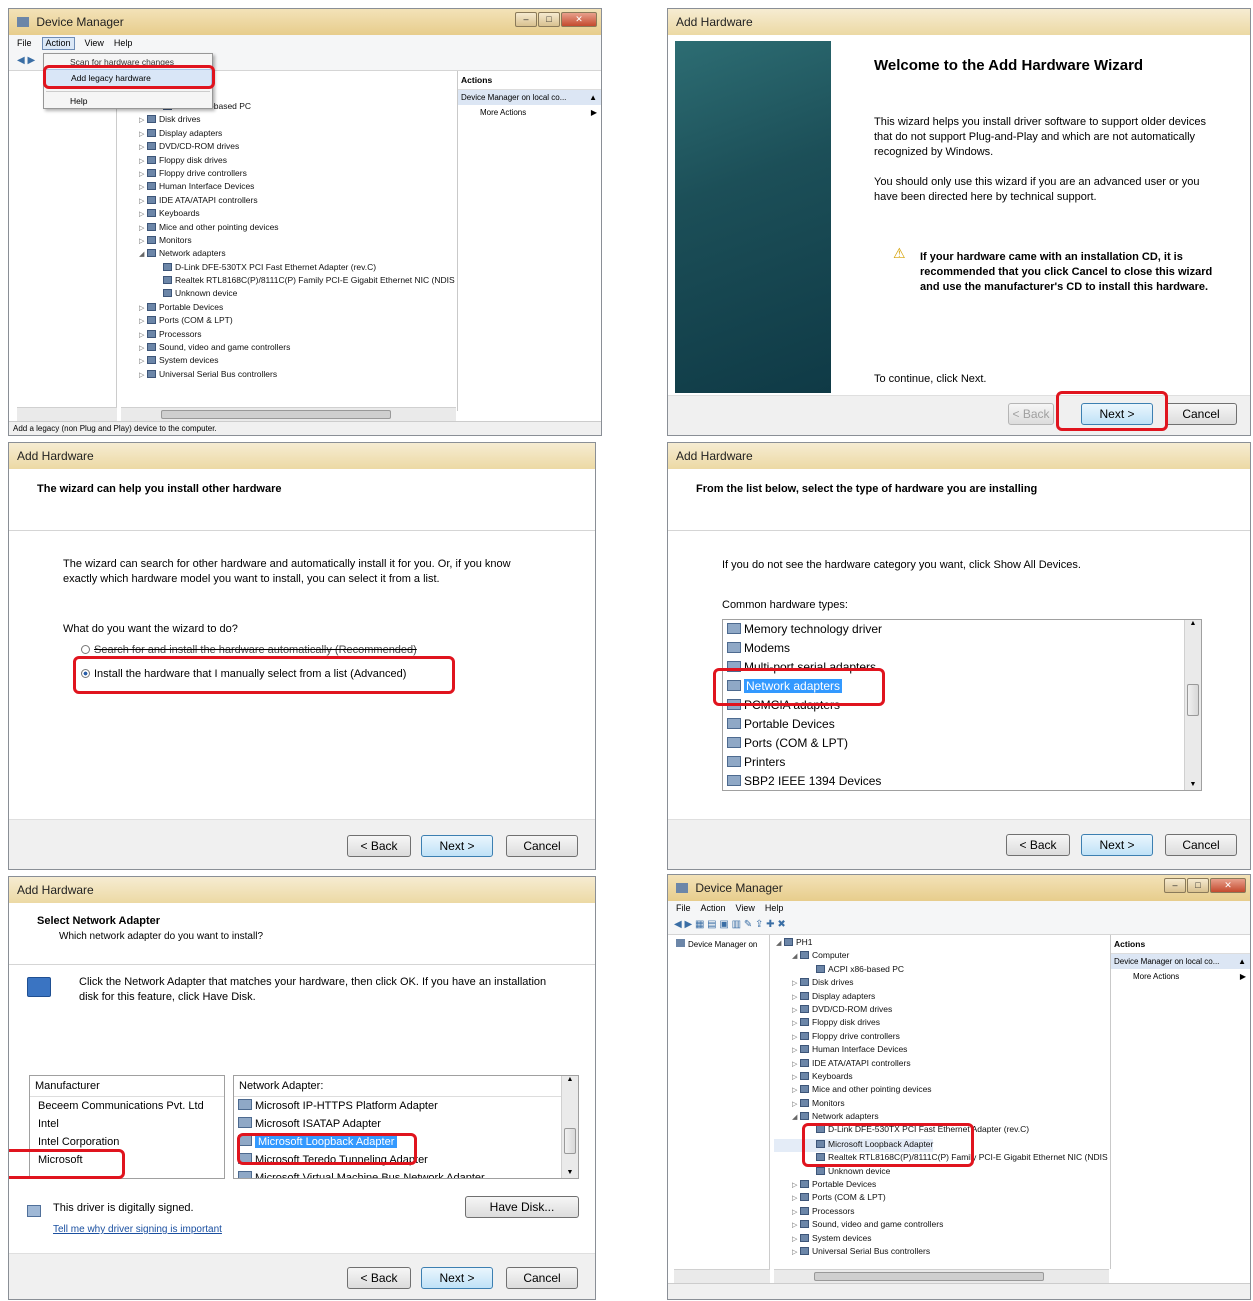 This screenshot has width=1253, height=1301. What do you see at coordinates (941, 1064) in the screenshot?
I see `tree-node: ▷ IDE ATA/ATAPI controllers` at bounding box center [941, 1064].